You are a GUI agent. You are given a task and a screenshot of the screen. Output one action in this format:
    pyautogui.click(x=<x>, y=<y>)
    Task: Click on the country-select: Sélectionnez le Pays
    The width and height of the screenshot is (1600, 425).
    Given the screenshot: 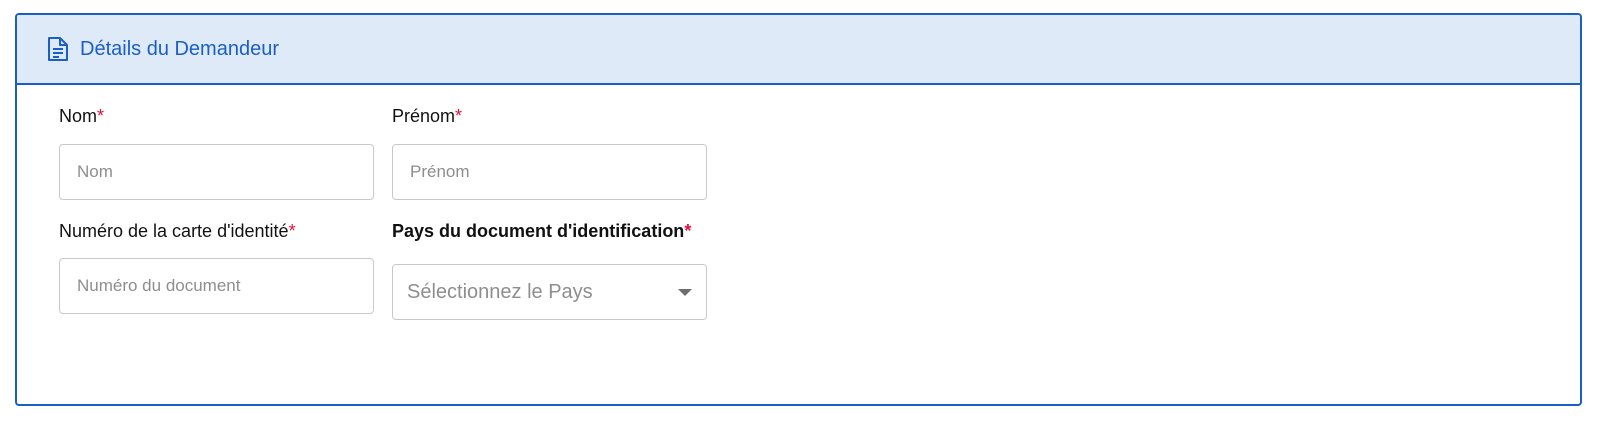 What is the action you would take?
    pyautogui.click(x=549, y=292)
    